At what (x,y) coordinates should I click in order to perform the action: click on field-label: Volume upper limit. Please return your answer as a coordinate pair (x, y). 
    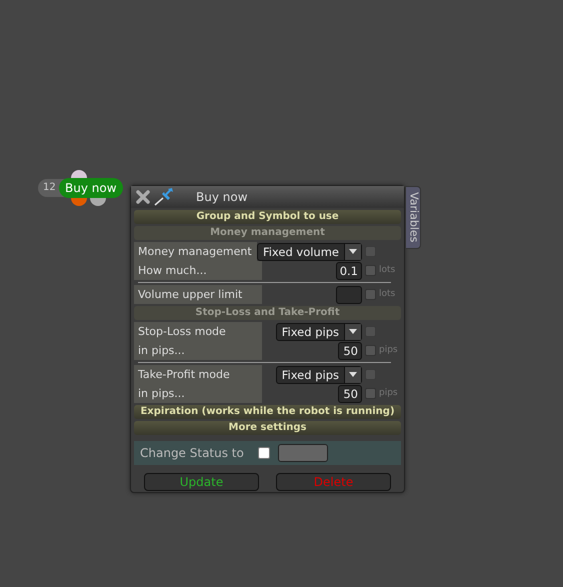
    Looking at the image, I should click on (198, 294).